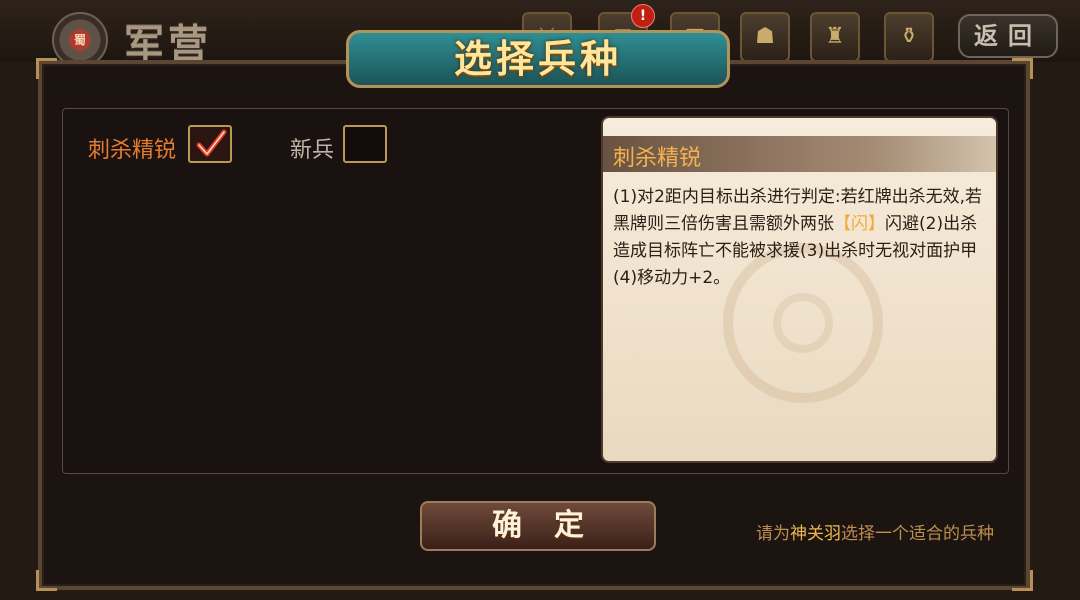  I want to click on alert-badge: !, so click(643, 16).